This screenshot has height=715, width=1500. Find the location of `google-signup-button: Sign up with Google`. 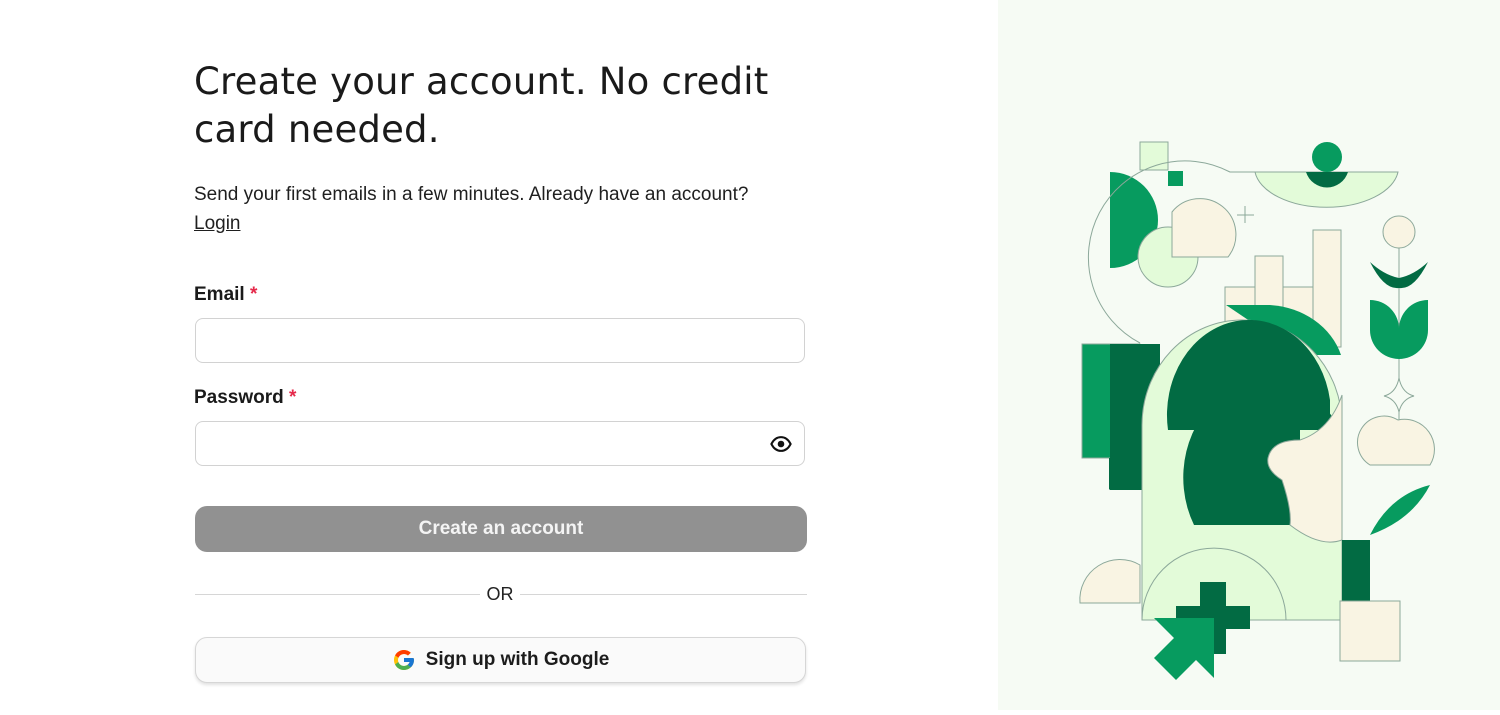

google-signup-button: Sign up with Google is located at coordinates (500, 660).